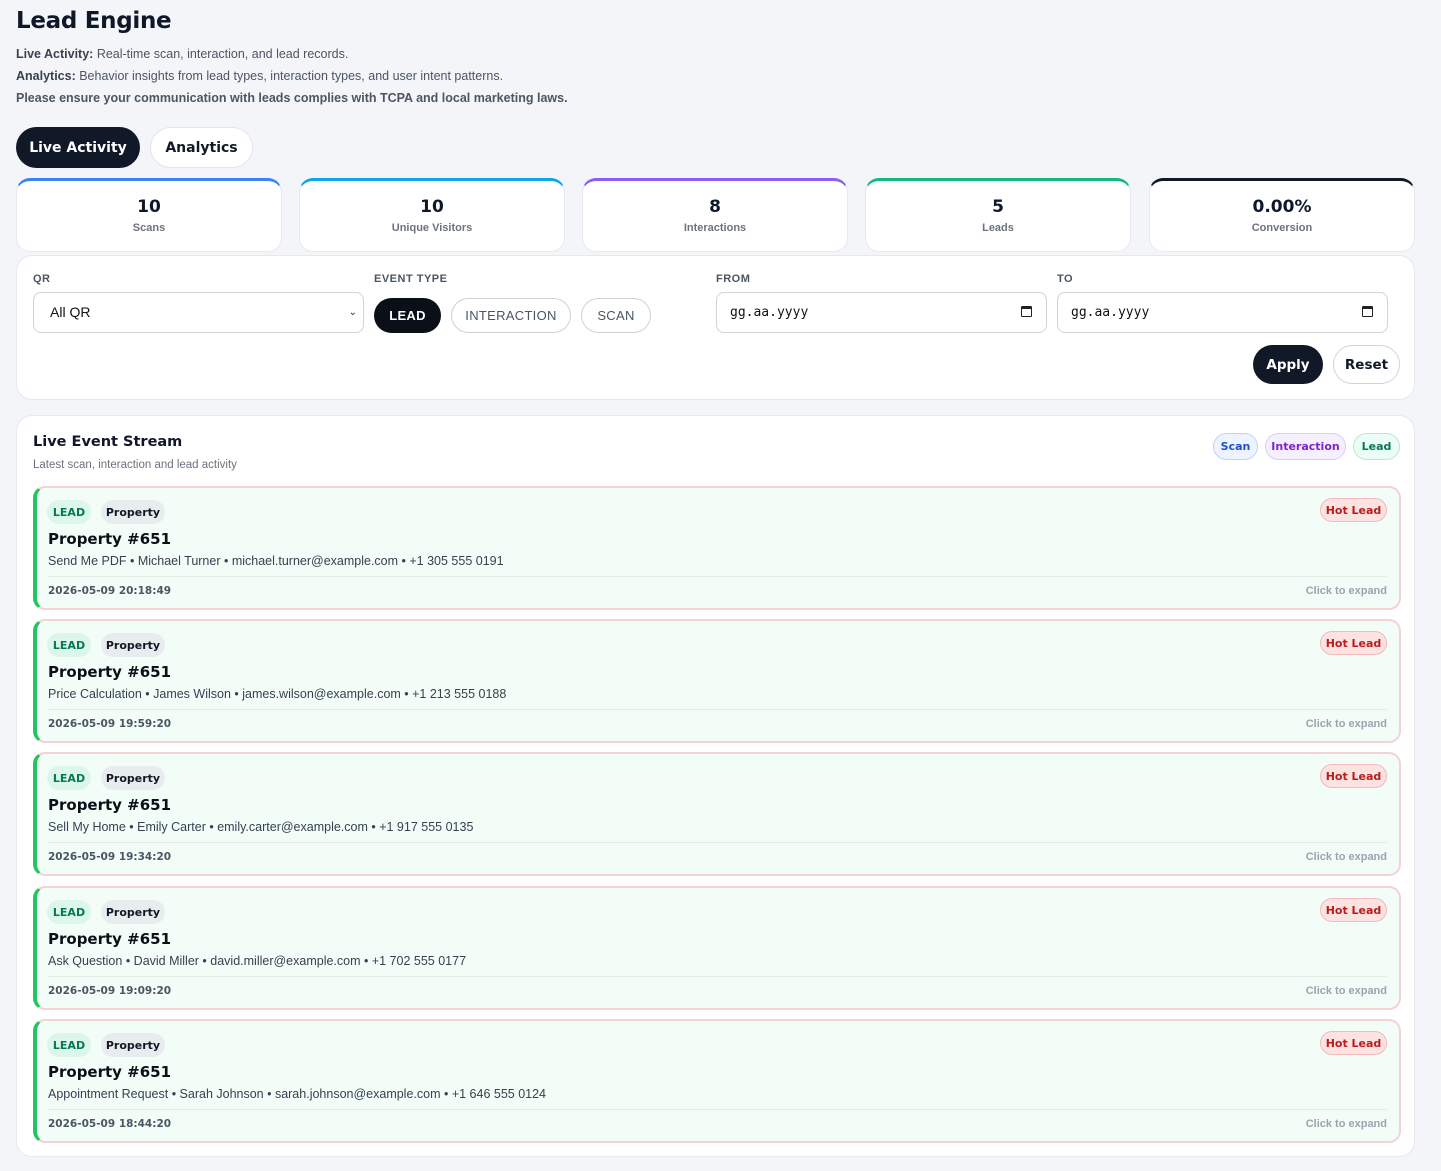 This screenshot has width=1441, height=1171. What do you see at coordinates (511, 315) in the screenshot?
I see `event-type-interaction: INTERACTION` at bounding box center [511, 315].